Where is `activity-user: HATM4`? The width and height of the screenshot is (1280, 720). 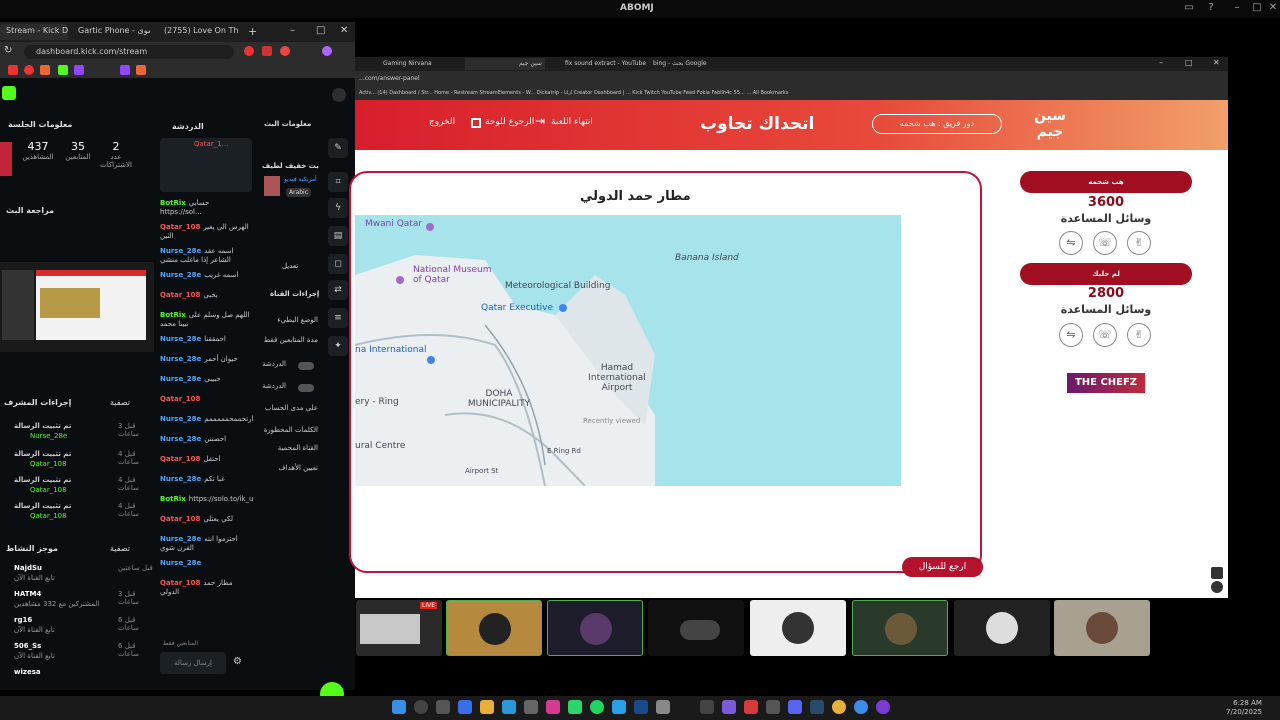
activity-user: HATM4 is located at coordinates (27, 594).